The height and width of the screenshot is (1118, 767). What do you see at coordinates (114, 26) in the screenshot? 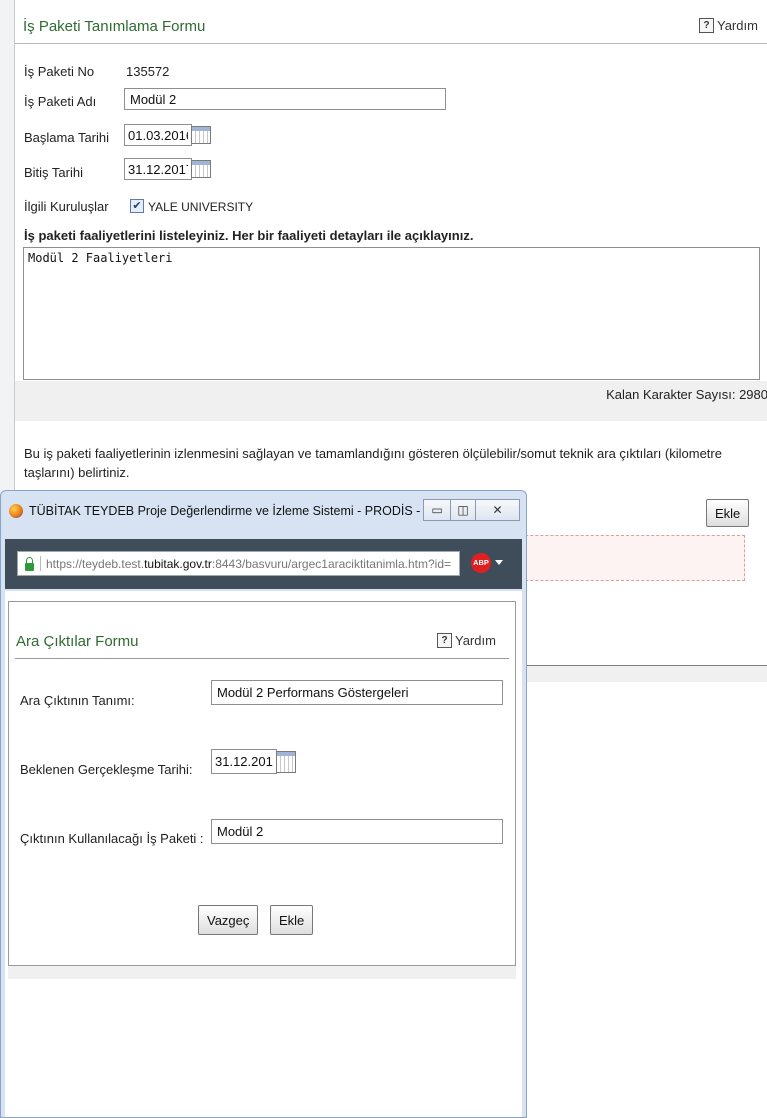
I see `form-title: İş Paketi Tanımlama Formu` at bounding box center [114, 26].